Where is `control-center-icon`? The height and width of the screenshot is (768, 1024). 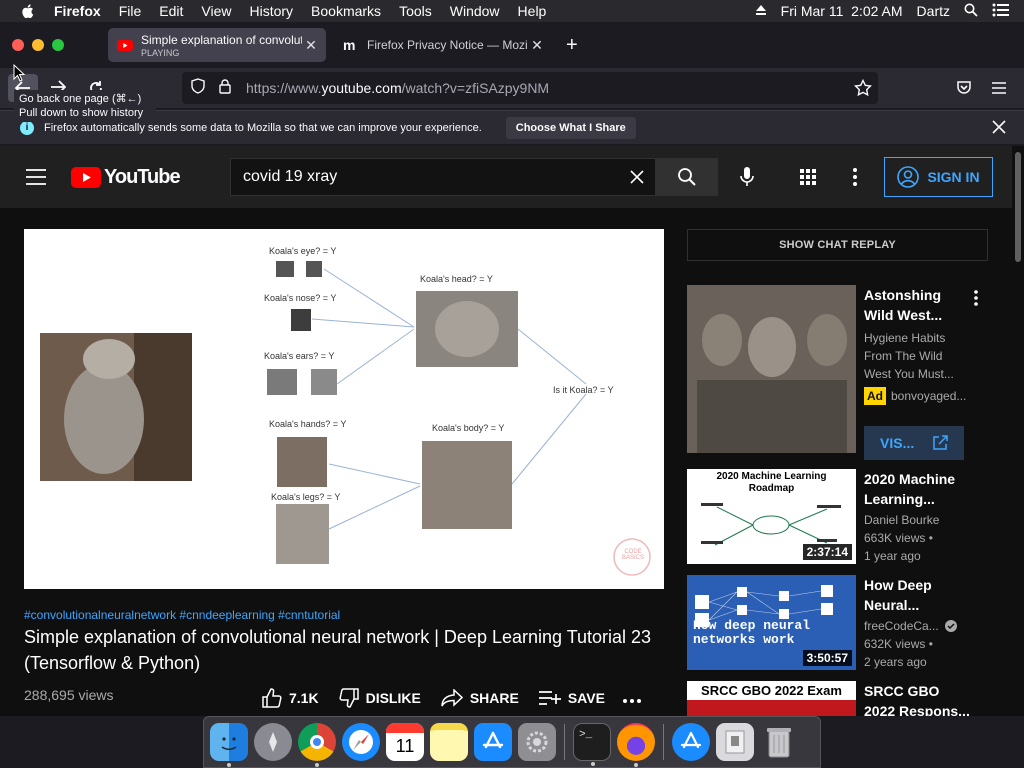 control-center-icon is located at coordinates (1001, 11).